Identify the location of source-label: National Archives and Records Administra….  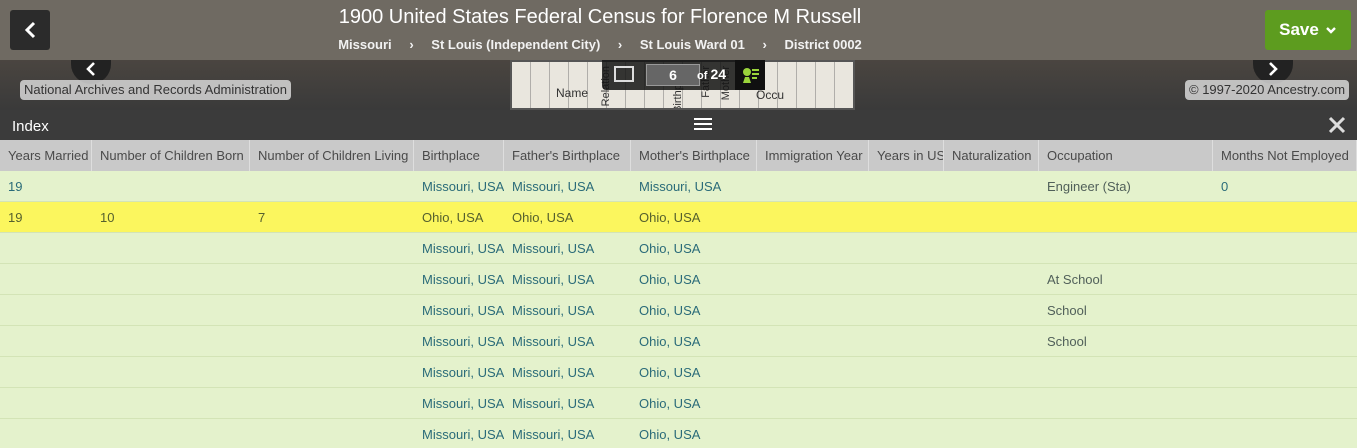
(156, 90).